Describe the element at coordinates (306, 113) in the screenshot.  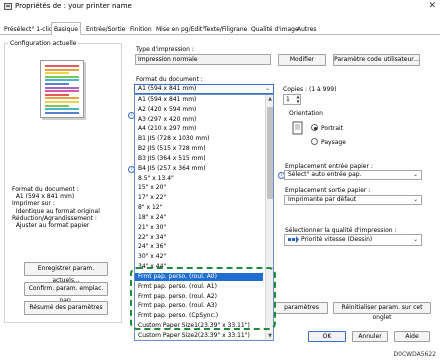
I see `orientation-label: Orientation` at that location.